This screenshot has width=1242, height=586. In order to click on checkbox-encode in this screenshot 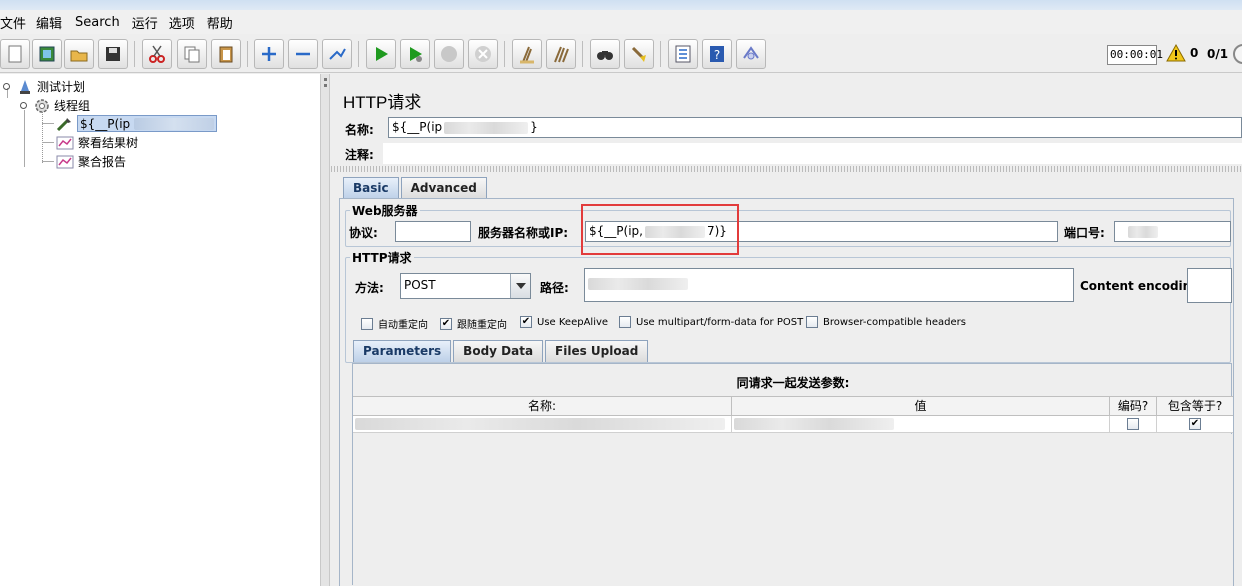, I will do `click(1133, 424)`.